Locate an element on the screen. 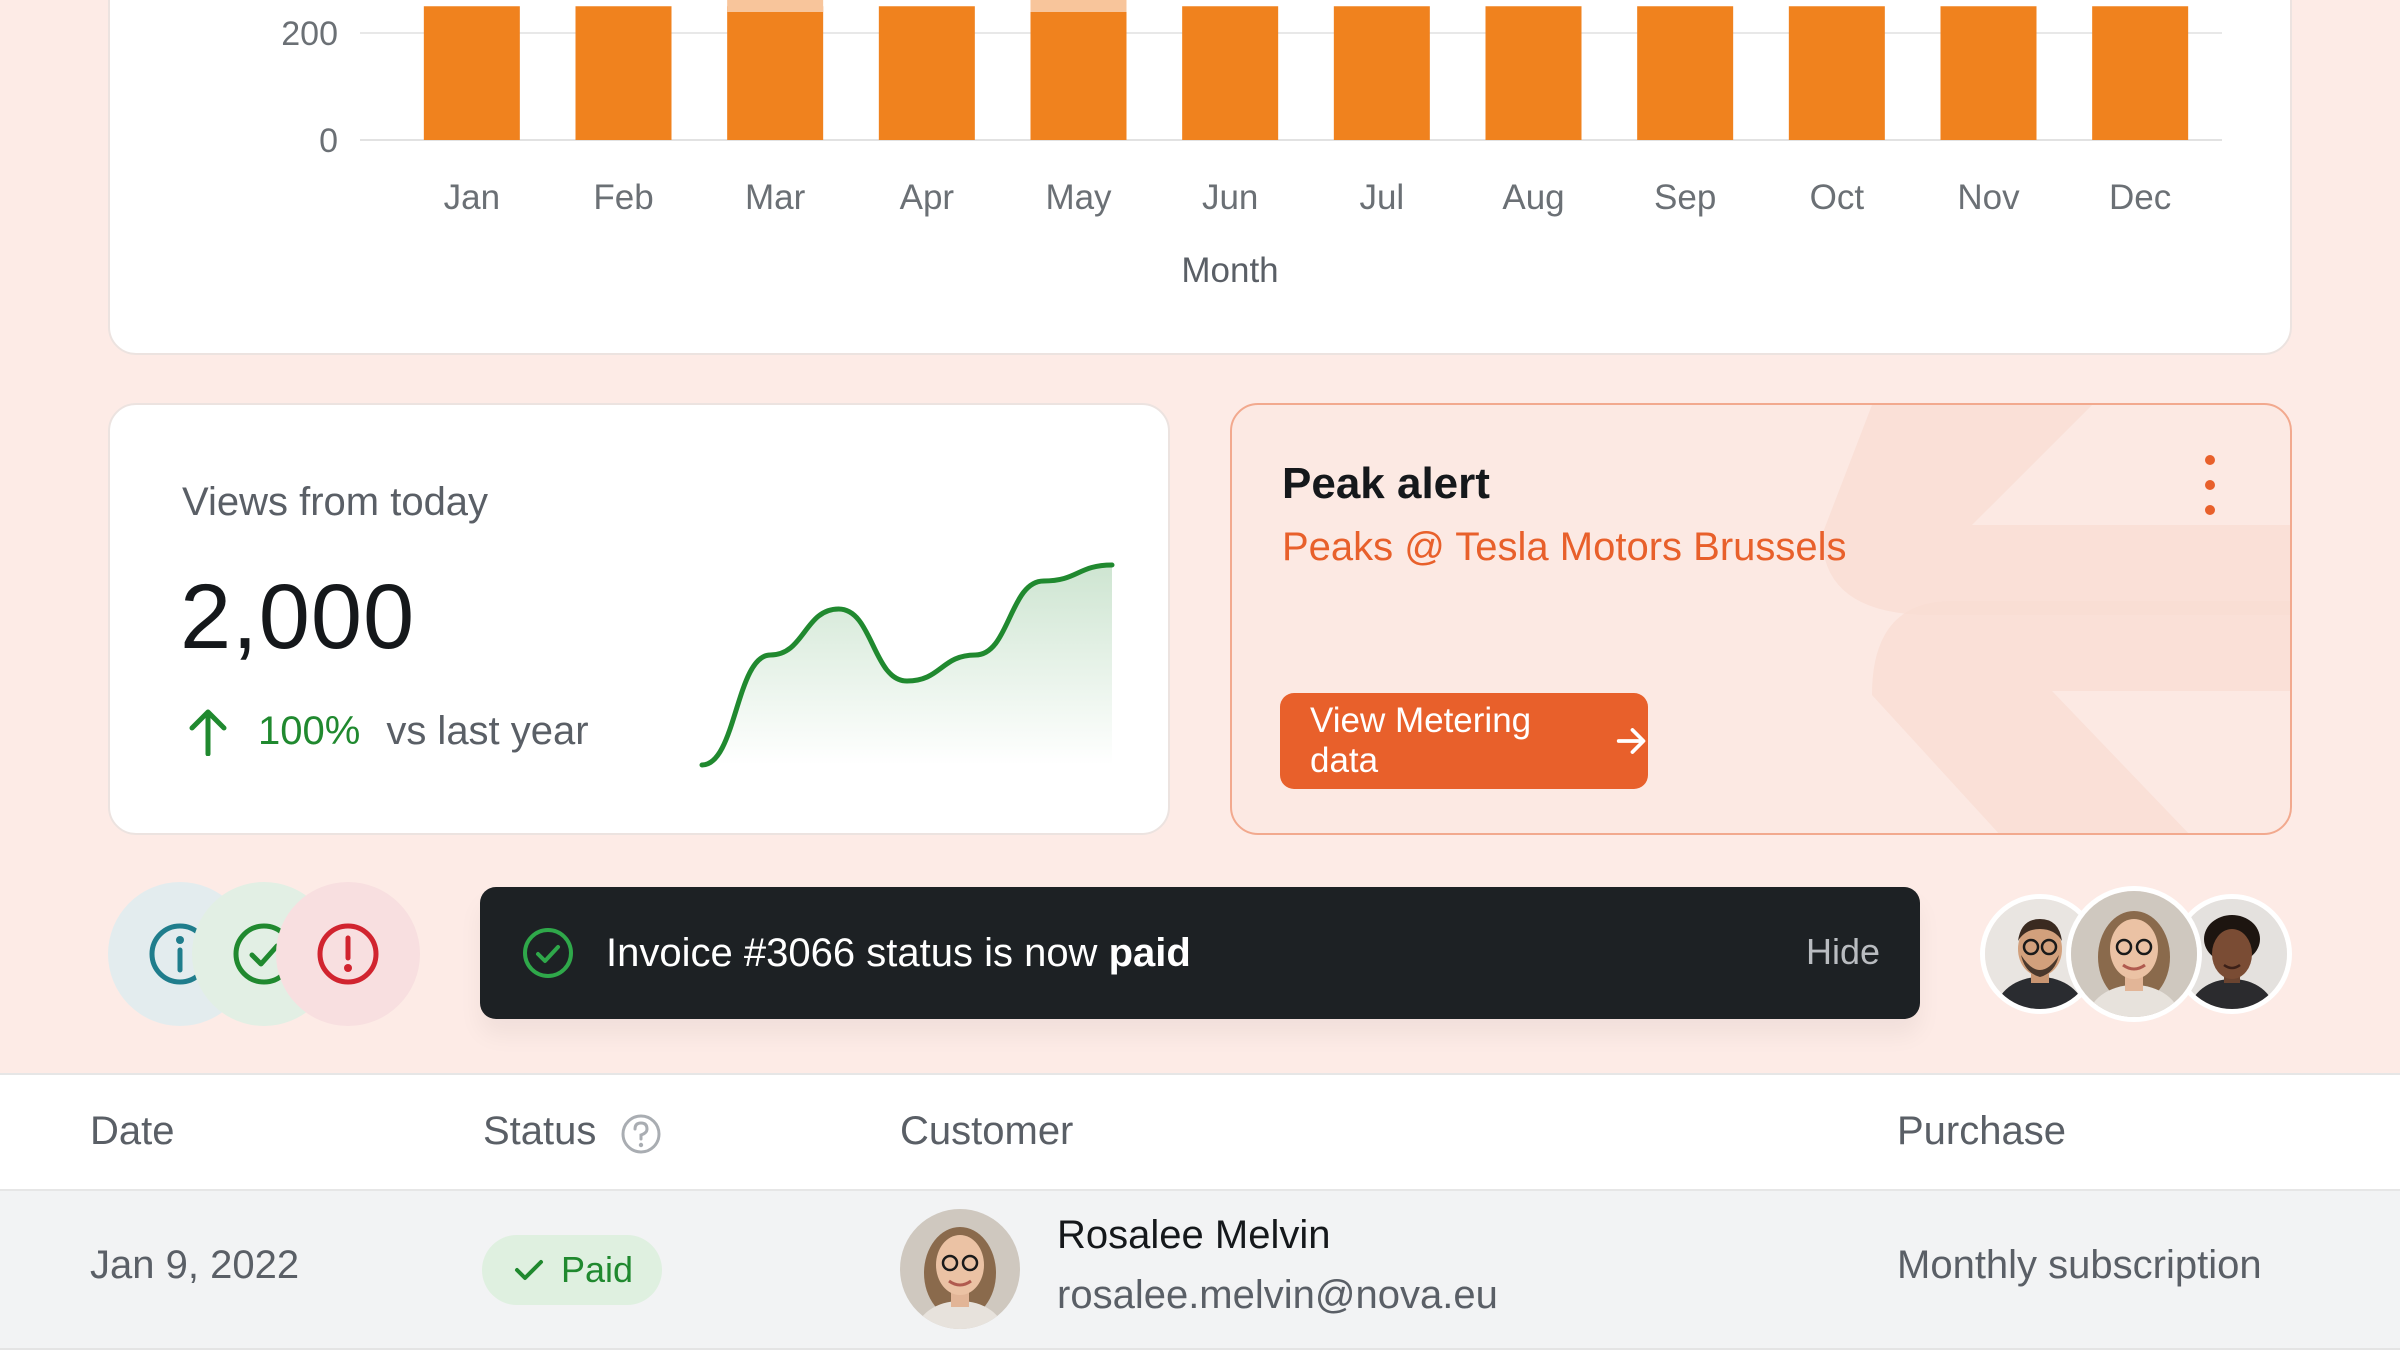 This screenshot has width=2400, height=1350. trend-percent: 100% is located at coordinates (309, 730).